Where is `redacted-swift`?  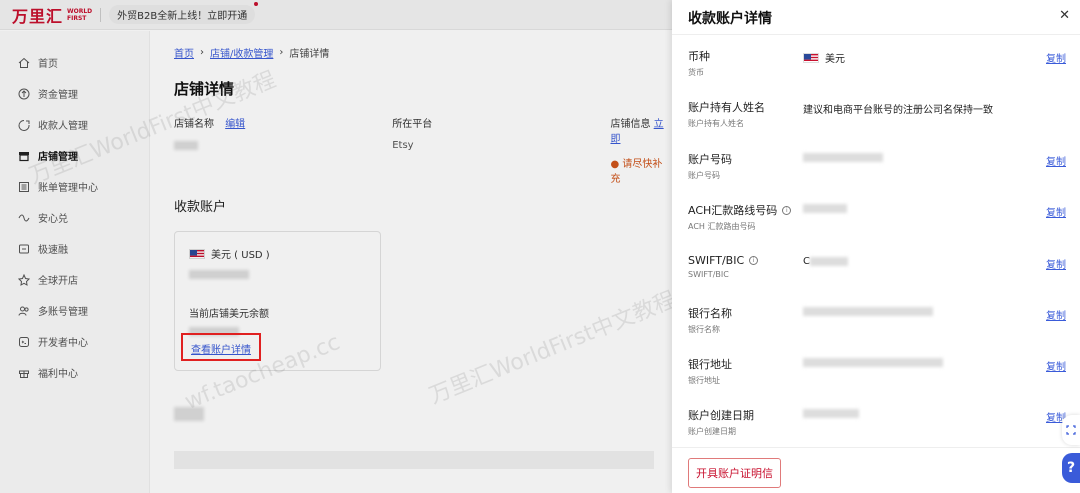
redacted-swift is located at coordinates (828, 261).